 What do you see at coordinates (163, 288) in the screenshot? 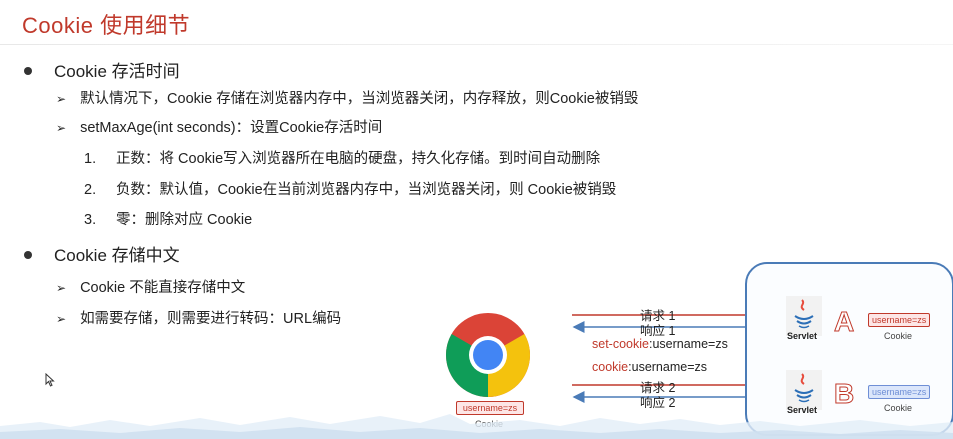
I see `list-item-text: Cookie 不能直接存储中文` at bounding box center [163, 288].